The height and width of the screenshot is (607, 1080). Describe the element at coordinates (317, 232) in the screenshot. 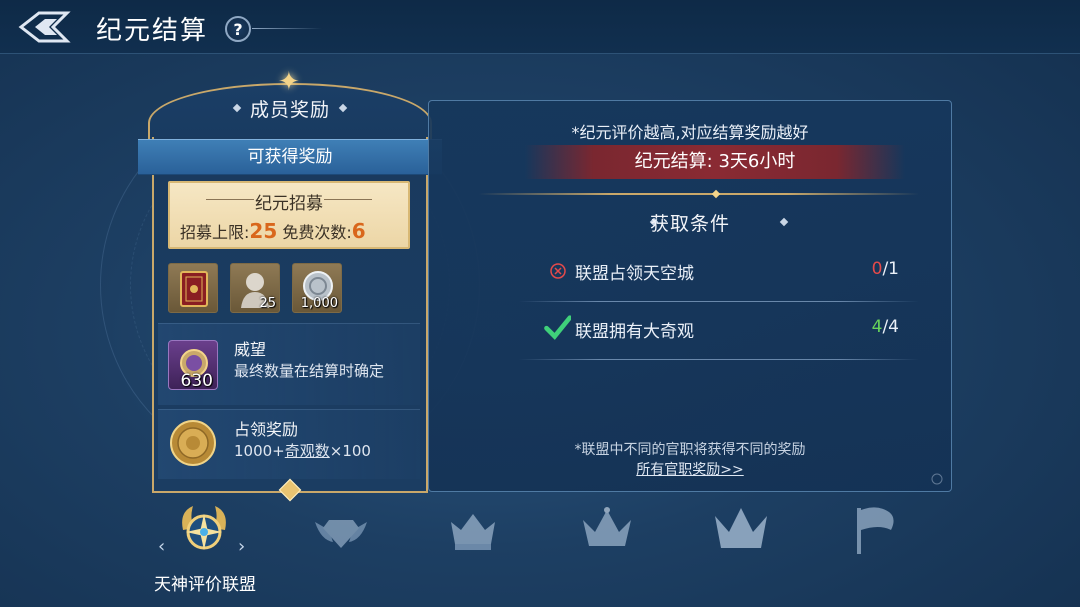

I see `free-count-label: 免费次数:` at that location.